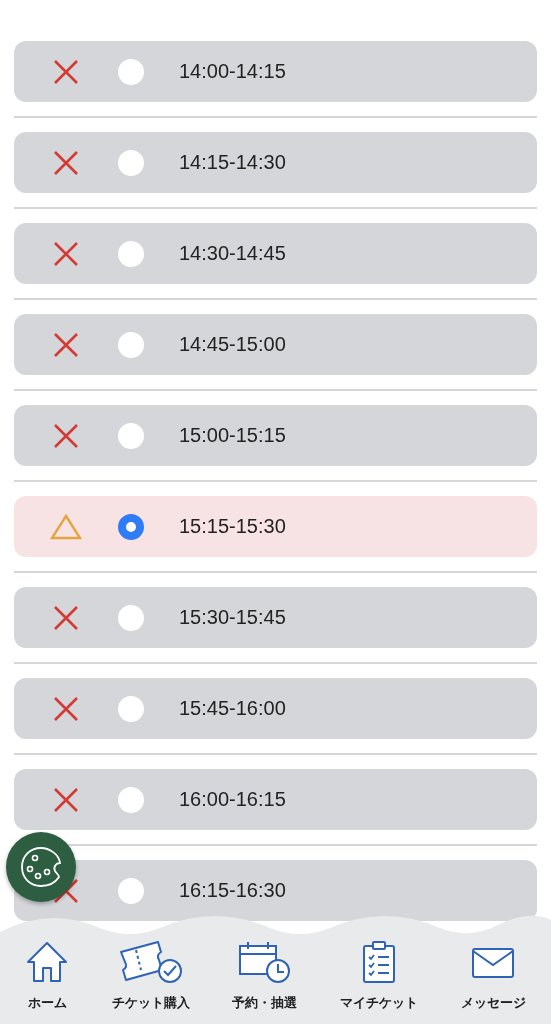  Describe the element at coordinates (232, 162) in the screenshot. I see `time-label: 14:15-14:30` at that location.